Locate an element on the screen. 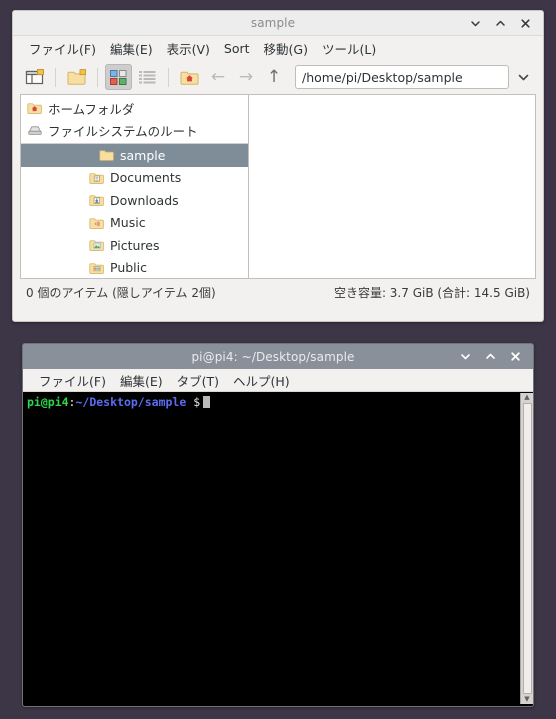  tree-item-music: Music is located at coordinates (134, 223).